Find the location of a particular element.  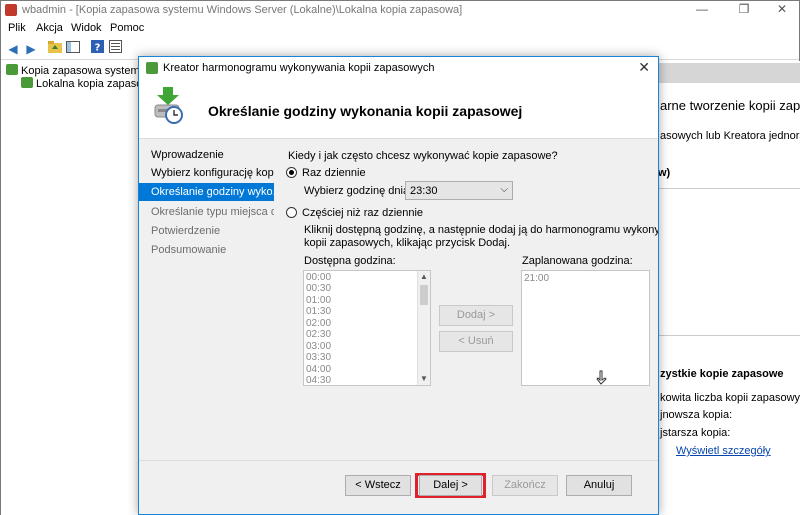

panel-line-2: w) is located at coordinates (664, 173).